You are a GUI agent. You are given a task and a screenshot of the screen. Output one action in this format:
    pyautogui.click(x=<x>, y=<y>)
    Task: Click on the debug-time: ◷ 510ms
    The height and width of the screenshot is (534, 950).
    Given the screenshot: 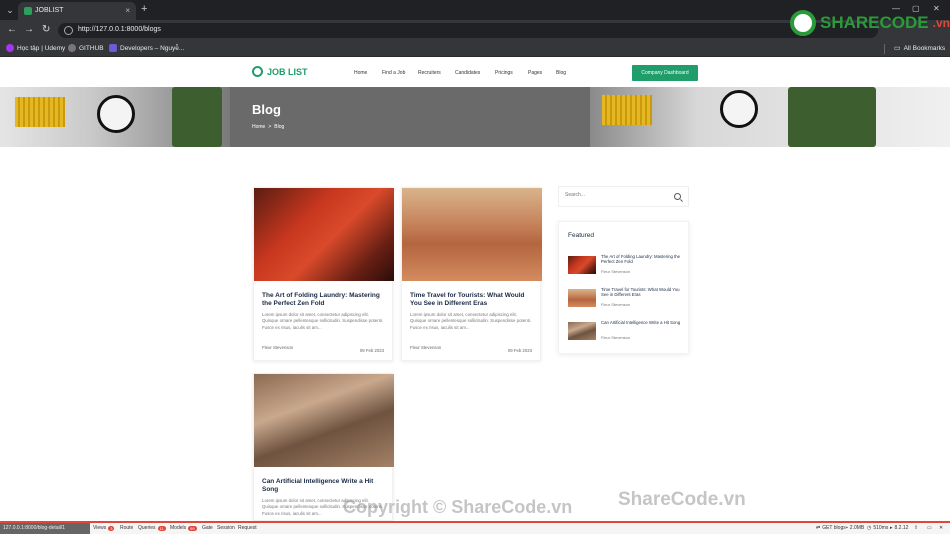 What is the action you would take?
    pyautogui.click(x=878, y=528)
    